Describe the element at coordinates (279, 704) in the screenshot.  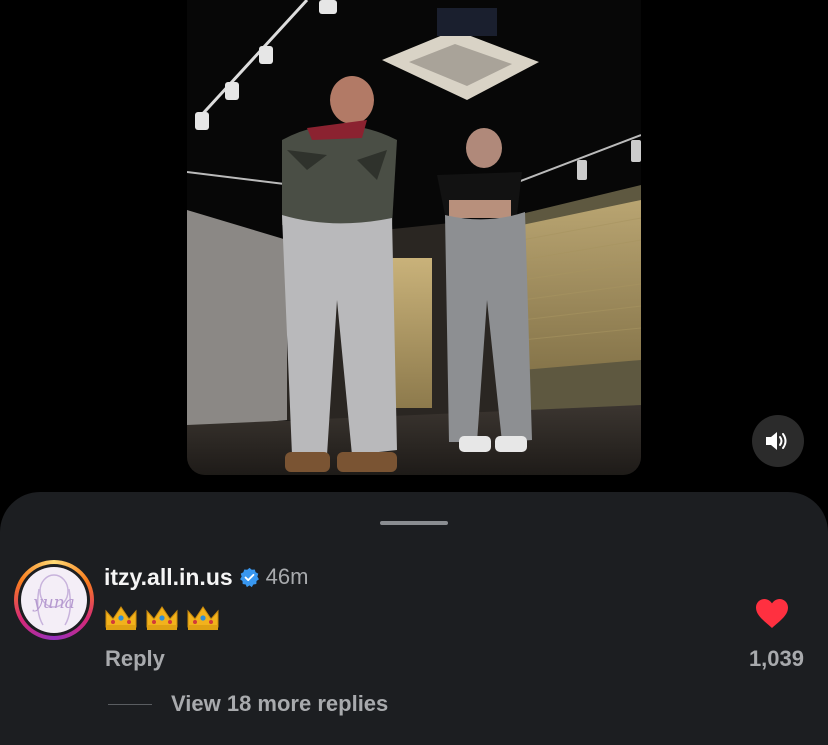
I see `view-more-replies-button: View 18 more replies` at that location.